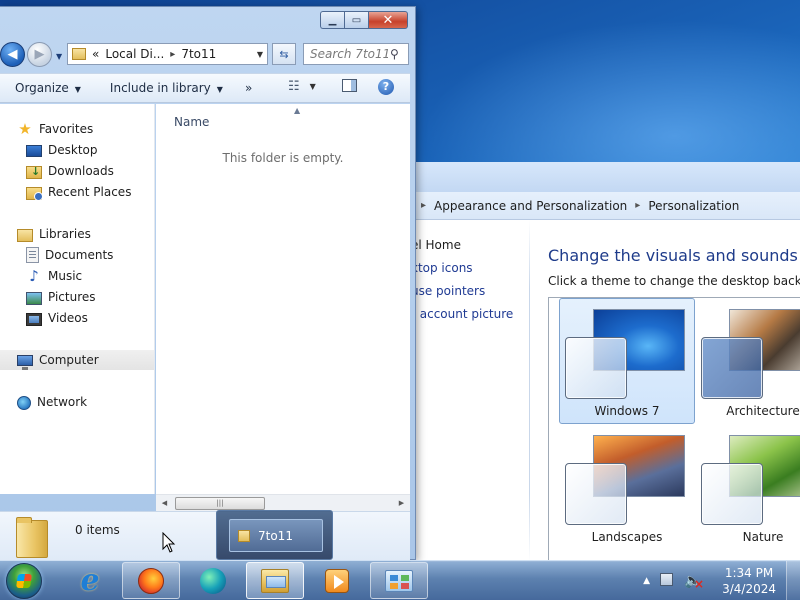 This screenshot has width=800, height=600. Describe the element at coordinates (191, 122) in the screenshot. I see `column-header-name: Name` at that location.